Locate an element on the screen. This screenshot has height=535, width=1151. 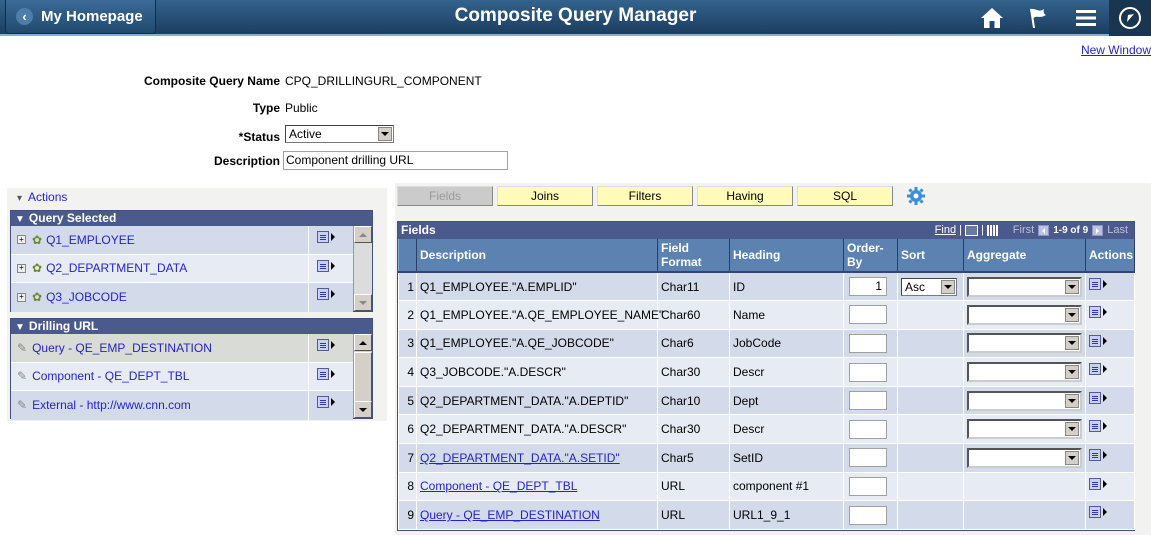
actions-toggle: Actions is located at coordinates (42, 197).